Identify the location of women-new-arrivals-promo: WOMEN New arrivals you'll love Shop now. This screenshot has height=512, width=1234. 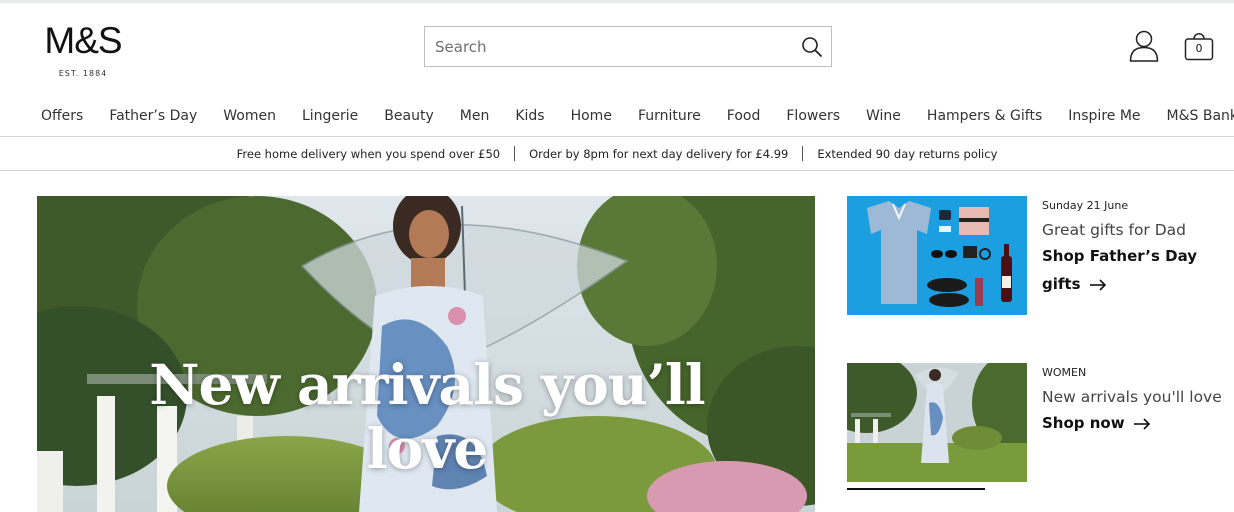
(1132, 401).